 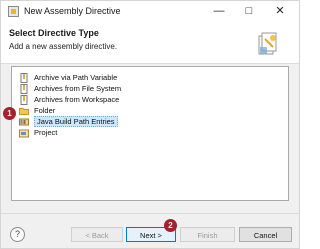 I want to click on list-item-label: Project, so click(x=46, y=132).